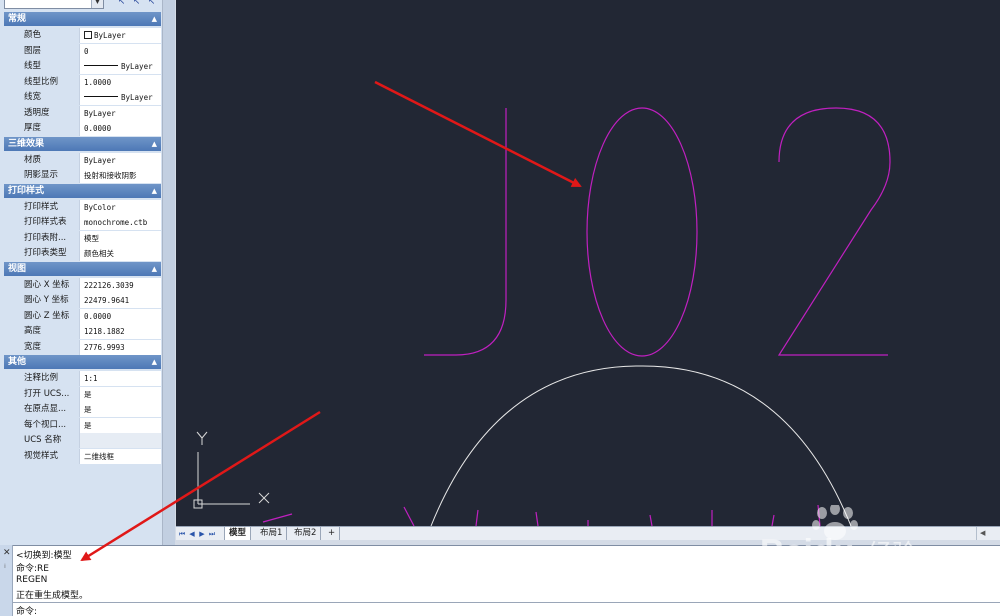 The image size is (1000, 616). Describe the element at coordinates (120, 238) in the screenshot. I see `property-value: 模型` at that location.